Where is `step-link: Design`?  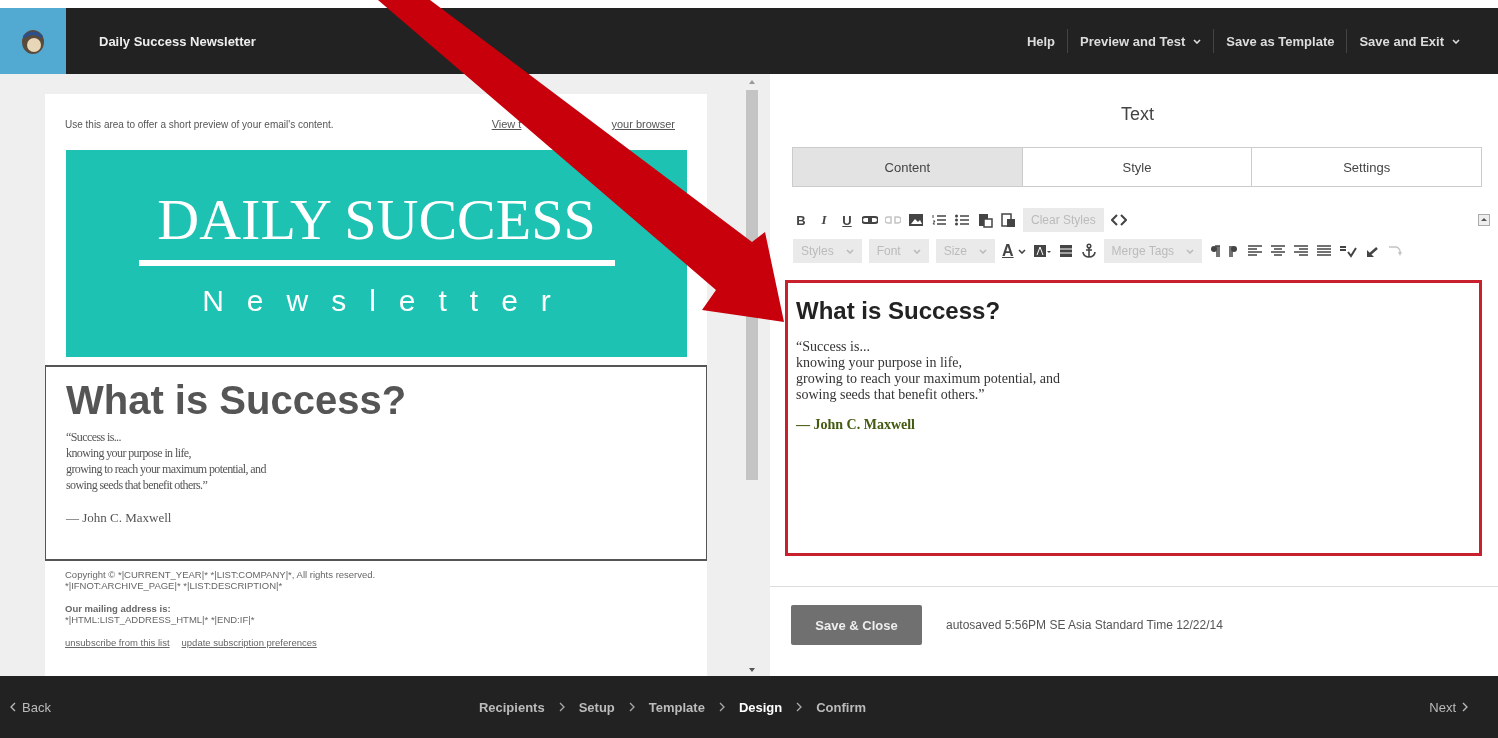 step-link: Design is located at coordinates (760, 707).